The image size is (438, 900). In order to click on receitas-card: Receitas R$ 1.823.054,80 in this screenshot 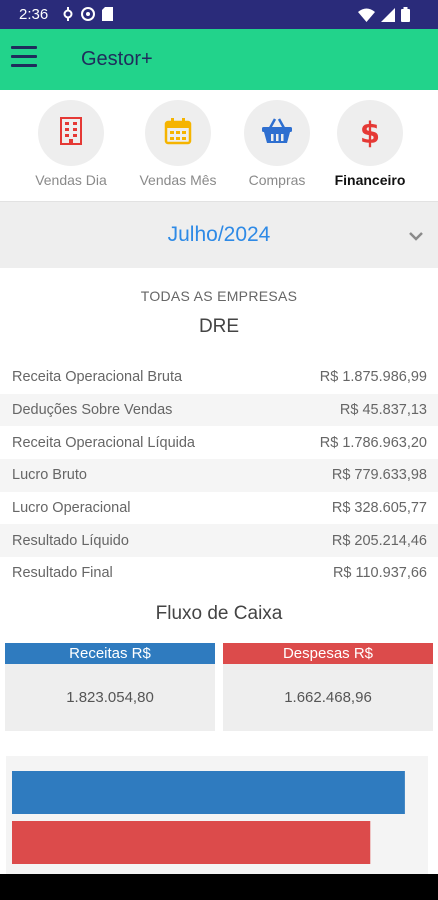, I will do `click(110, 687)`.